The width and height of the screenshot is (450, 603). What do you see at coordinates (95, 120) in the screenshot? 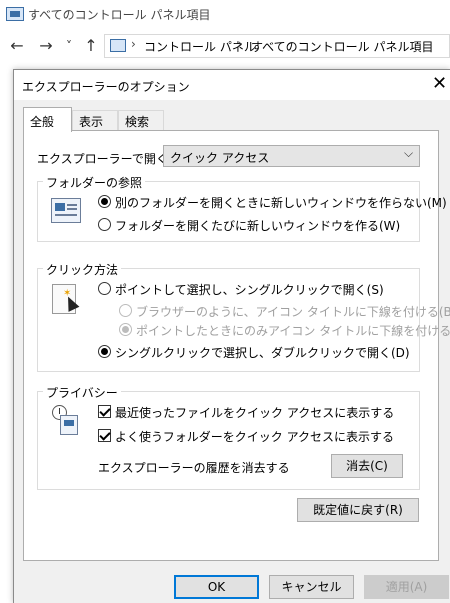
I see `tab-view: 表示` at bounding box center [95, 120].